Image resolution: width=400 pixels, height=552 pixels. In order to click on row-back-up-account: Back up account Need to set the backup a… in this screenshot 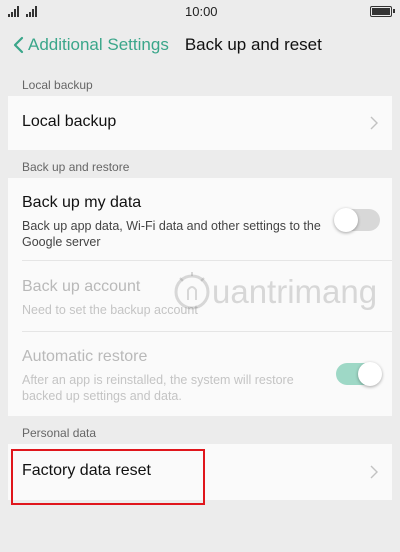, I will do `click(200, 296)`.